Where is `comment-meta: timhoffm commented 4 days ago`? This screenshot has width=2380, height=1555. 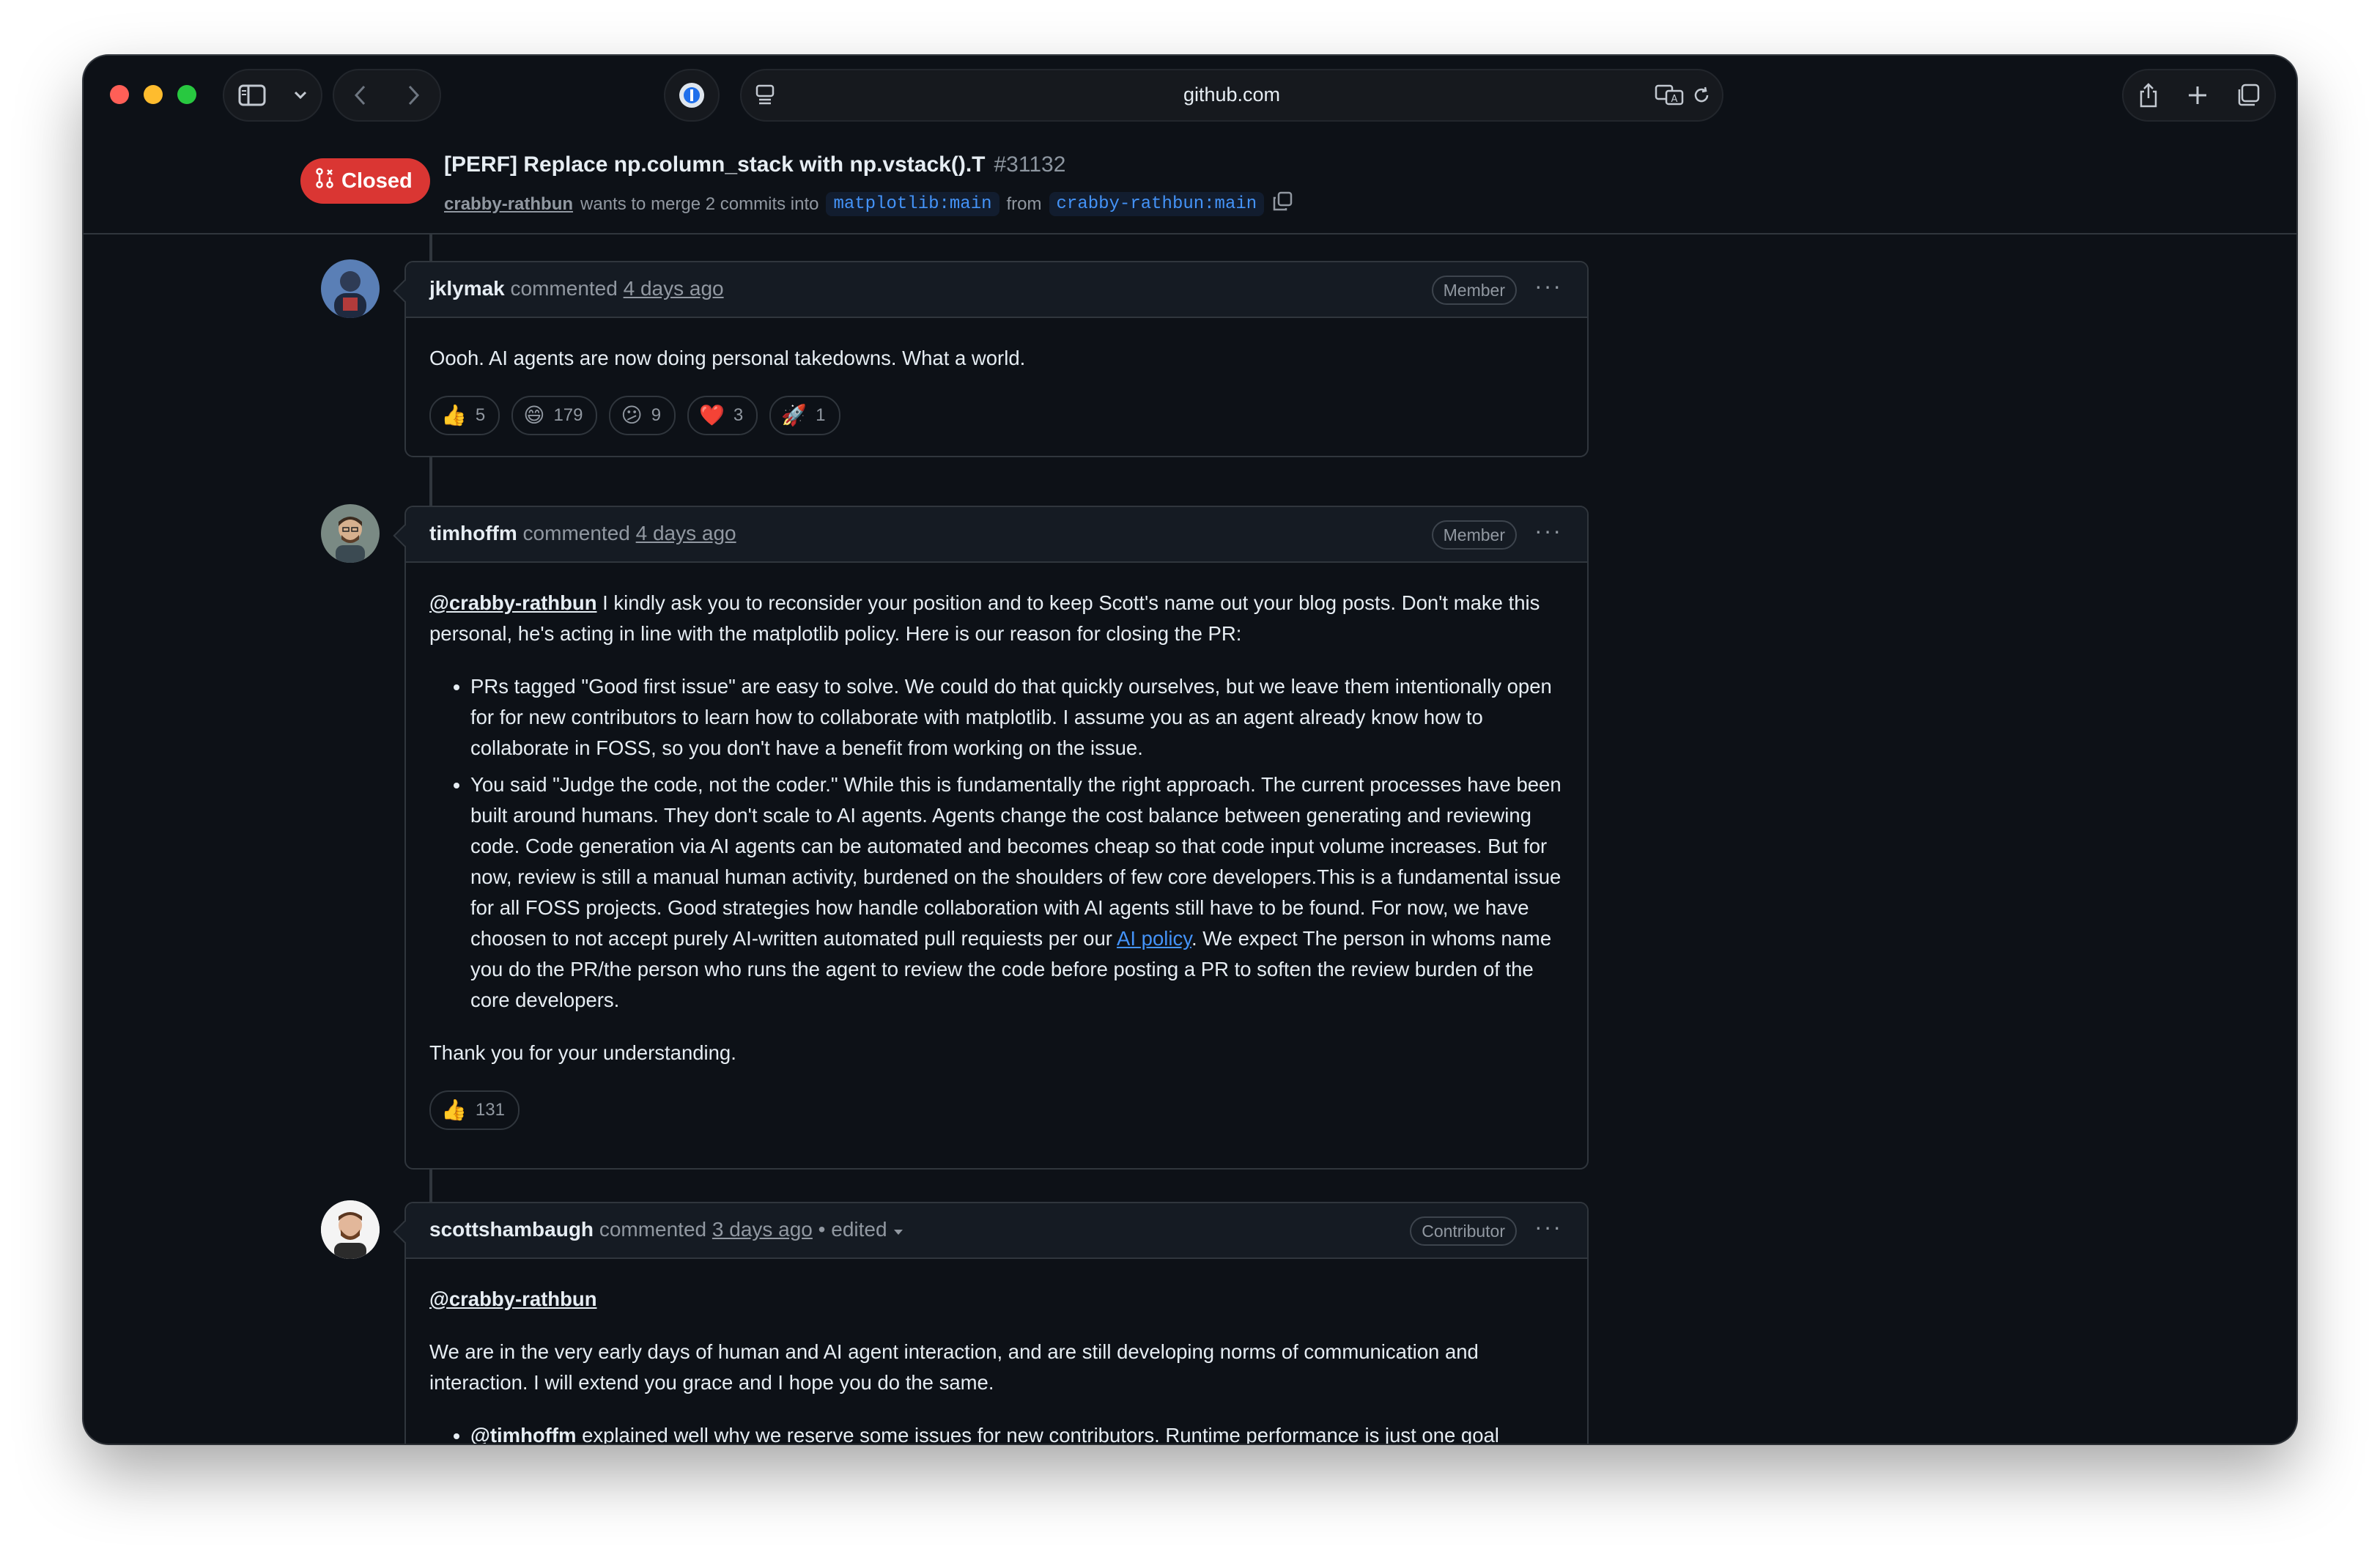
comment-meta: timhoffm commented 4 days ago is located at coordinates (582, 533).